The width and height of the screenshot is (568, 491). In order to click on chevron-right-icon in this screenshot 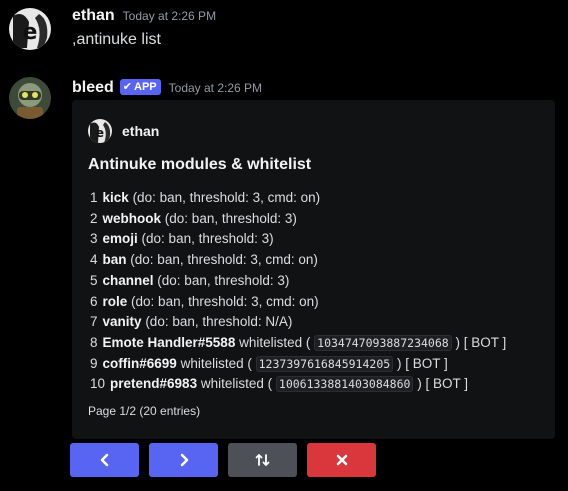, I will do `click(184, 460)`.